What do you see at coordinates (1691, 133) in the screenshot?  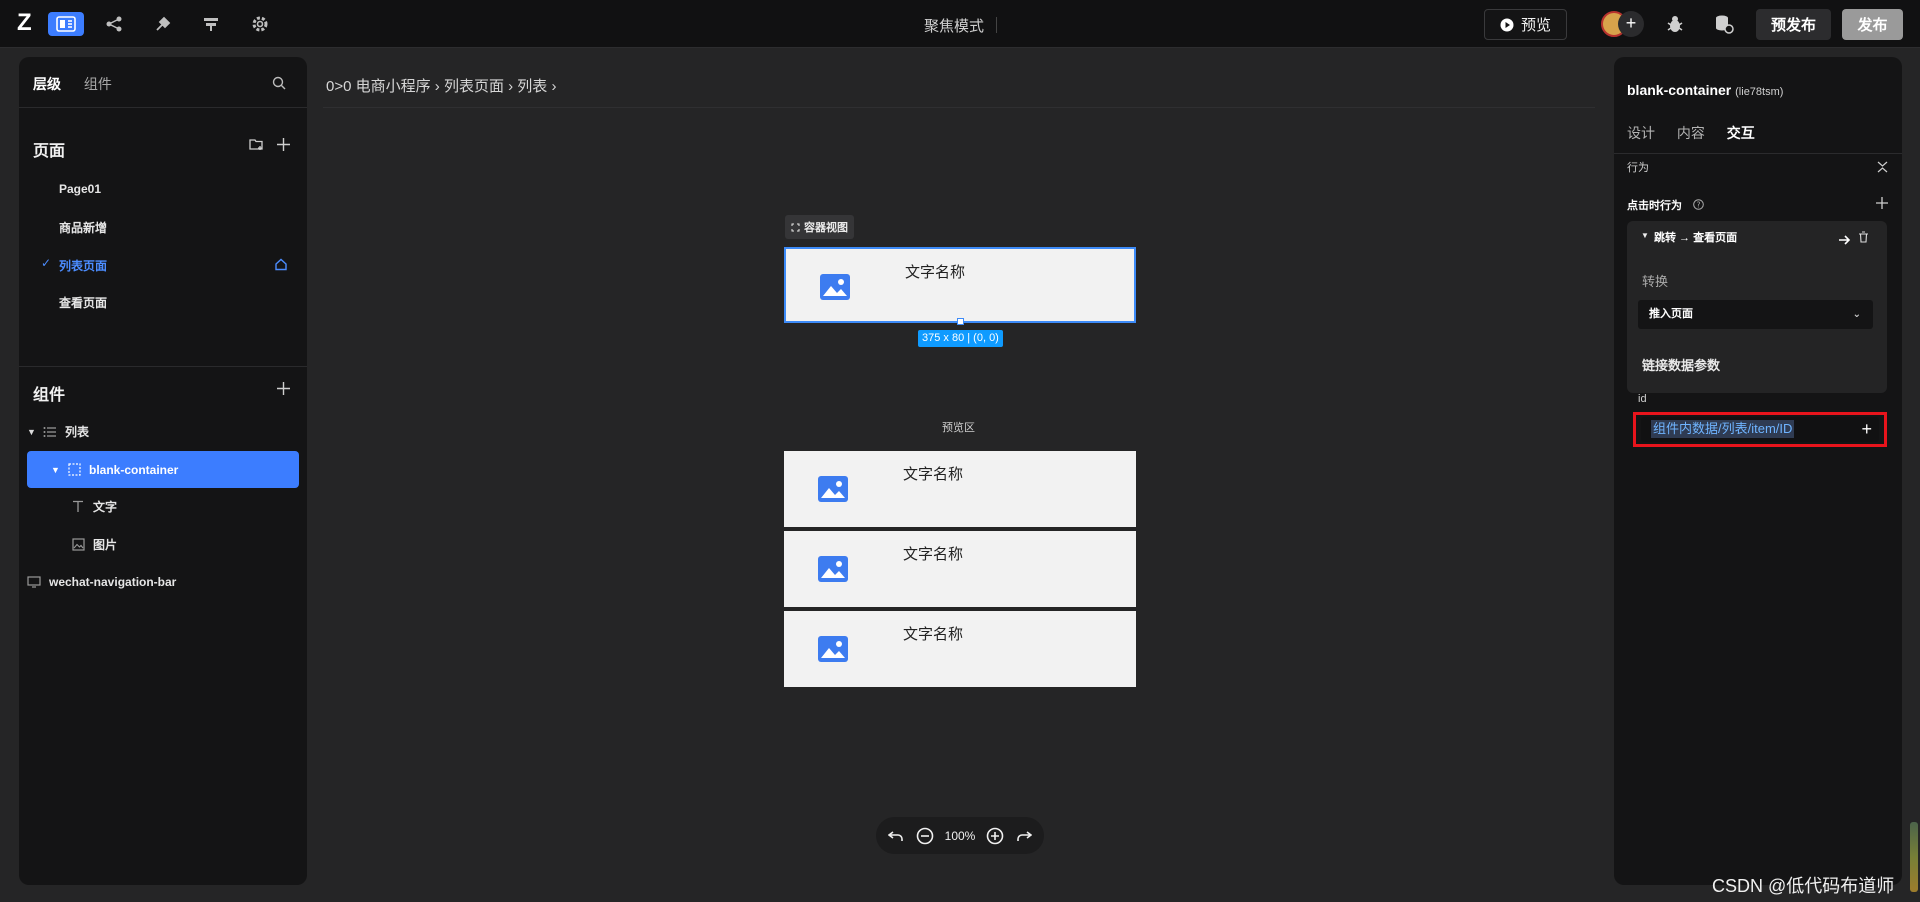 I see `tab-content: 内容` at bounding box center [1691, 133].